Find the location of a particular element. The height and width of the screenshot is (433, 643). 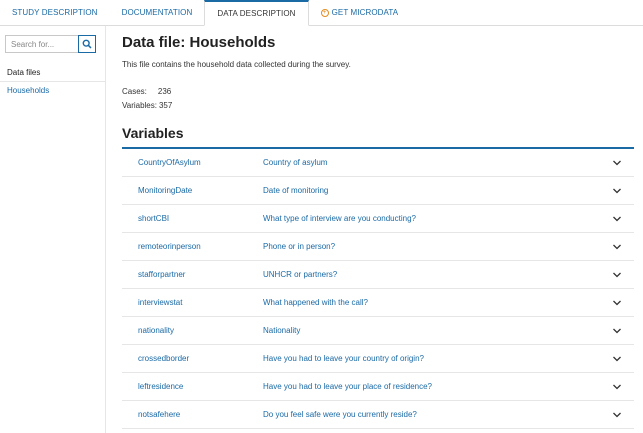

tab-documentation: DOCUMENTATION is located at coordinates (157, 12).